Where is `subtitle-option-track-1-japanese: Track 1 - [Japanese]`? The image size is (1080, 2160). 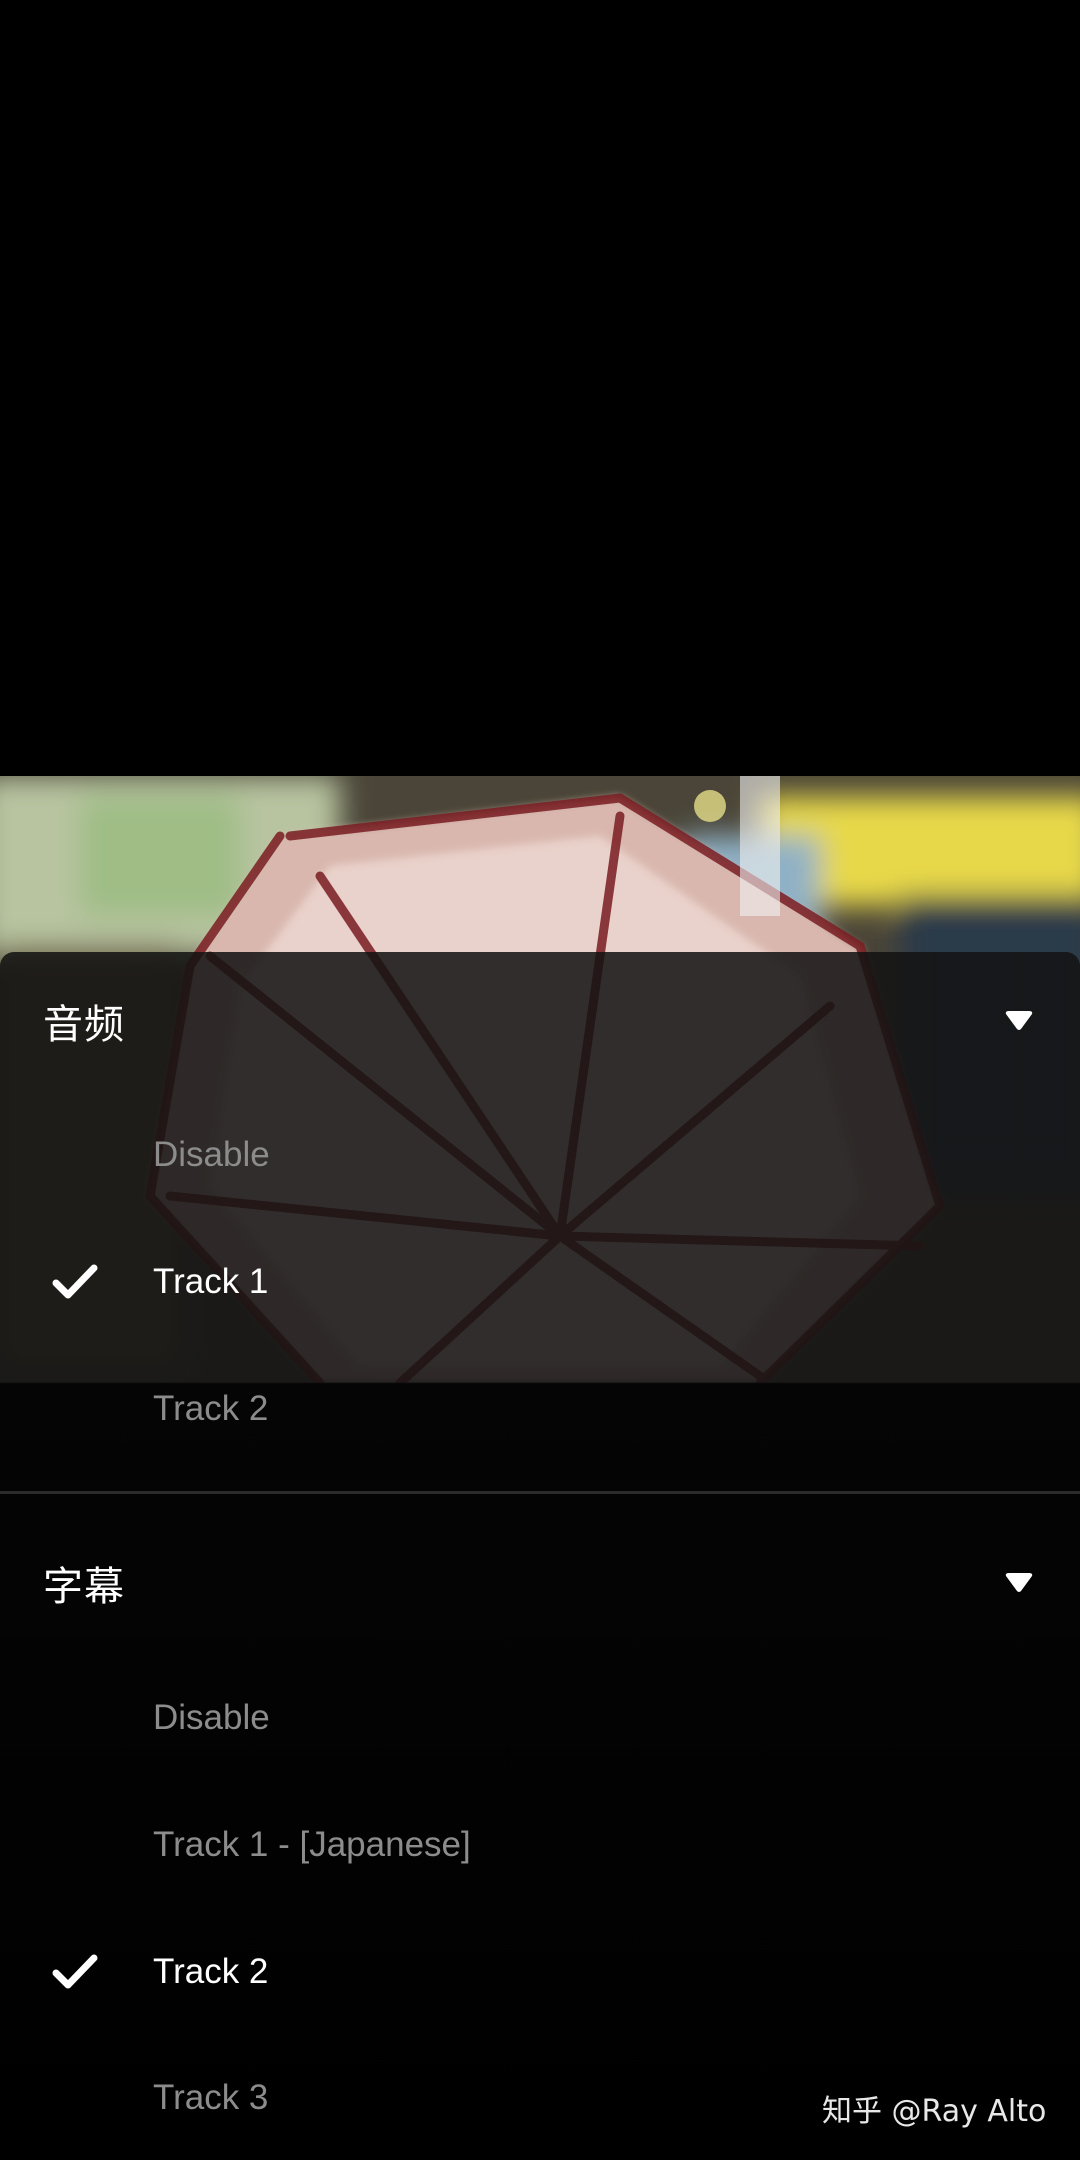 subtitle-option-track-1-japanese: Track 1 - [Japanese] is located at coordinates (540, 1845).